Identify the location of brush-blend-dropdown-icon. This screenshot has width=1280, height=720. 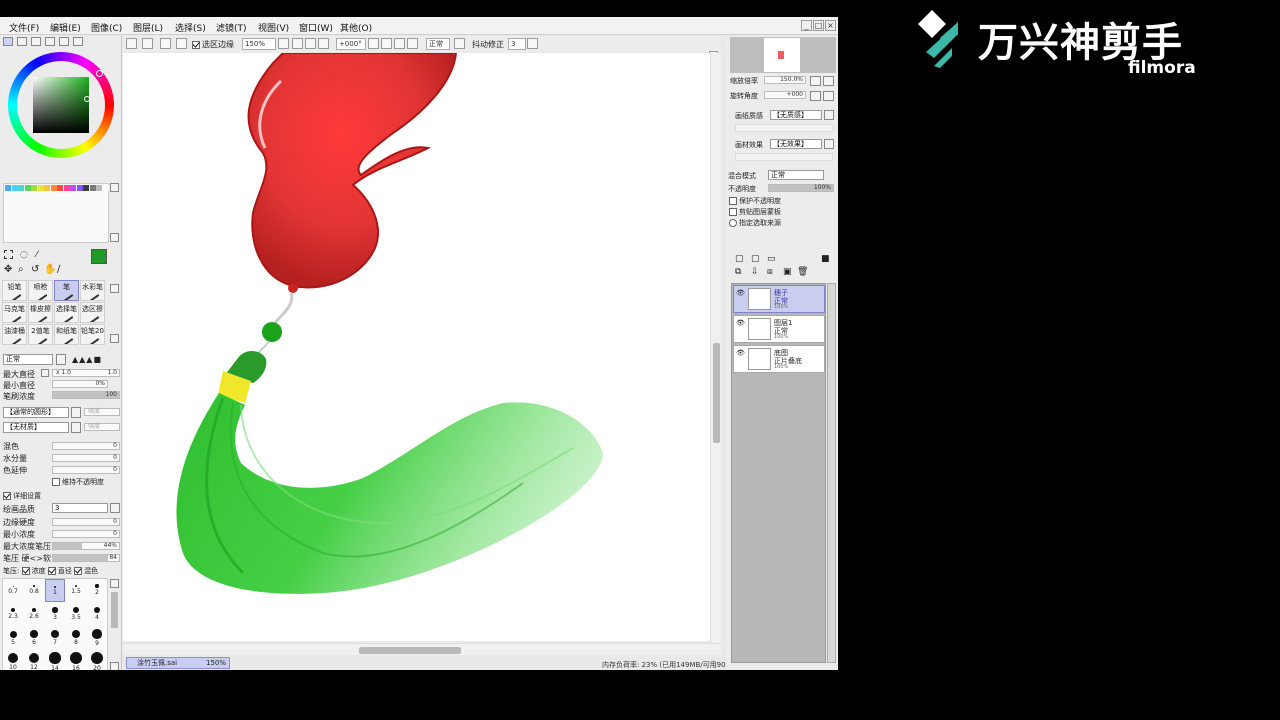
(61, 359).